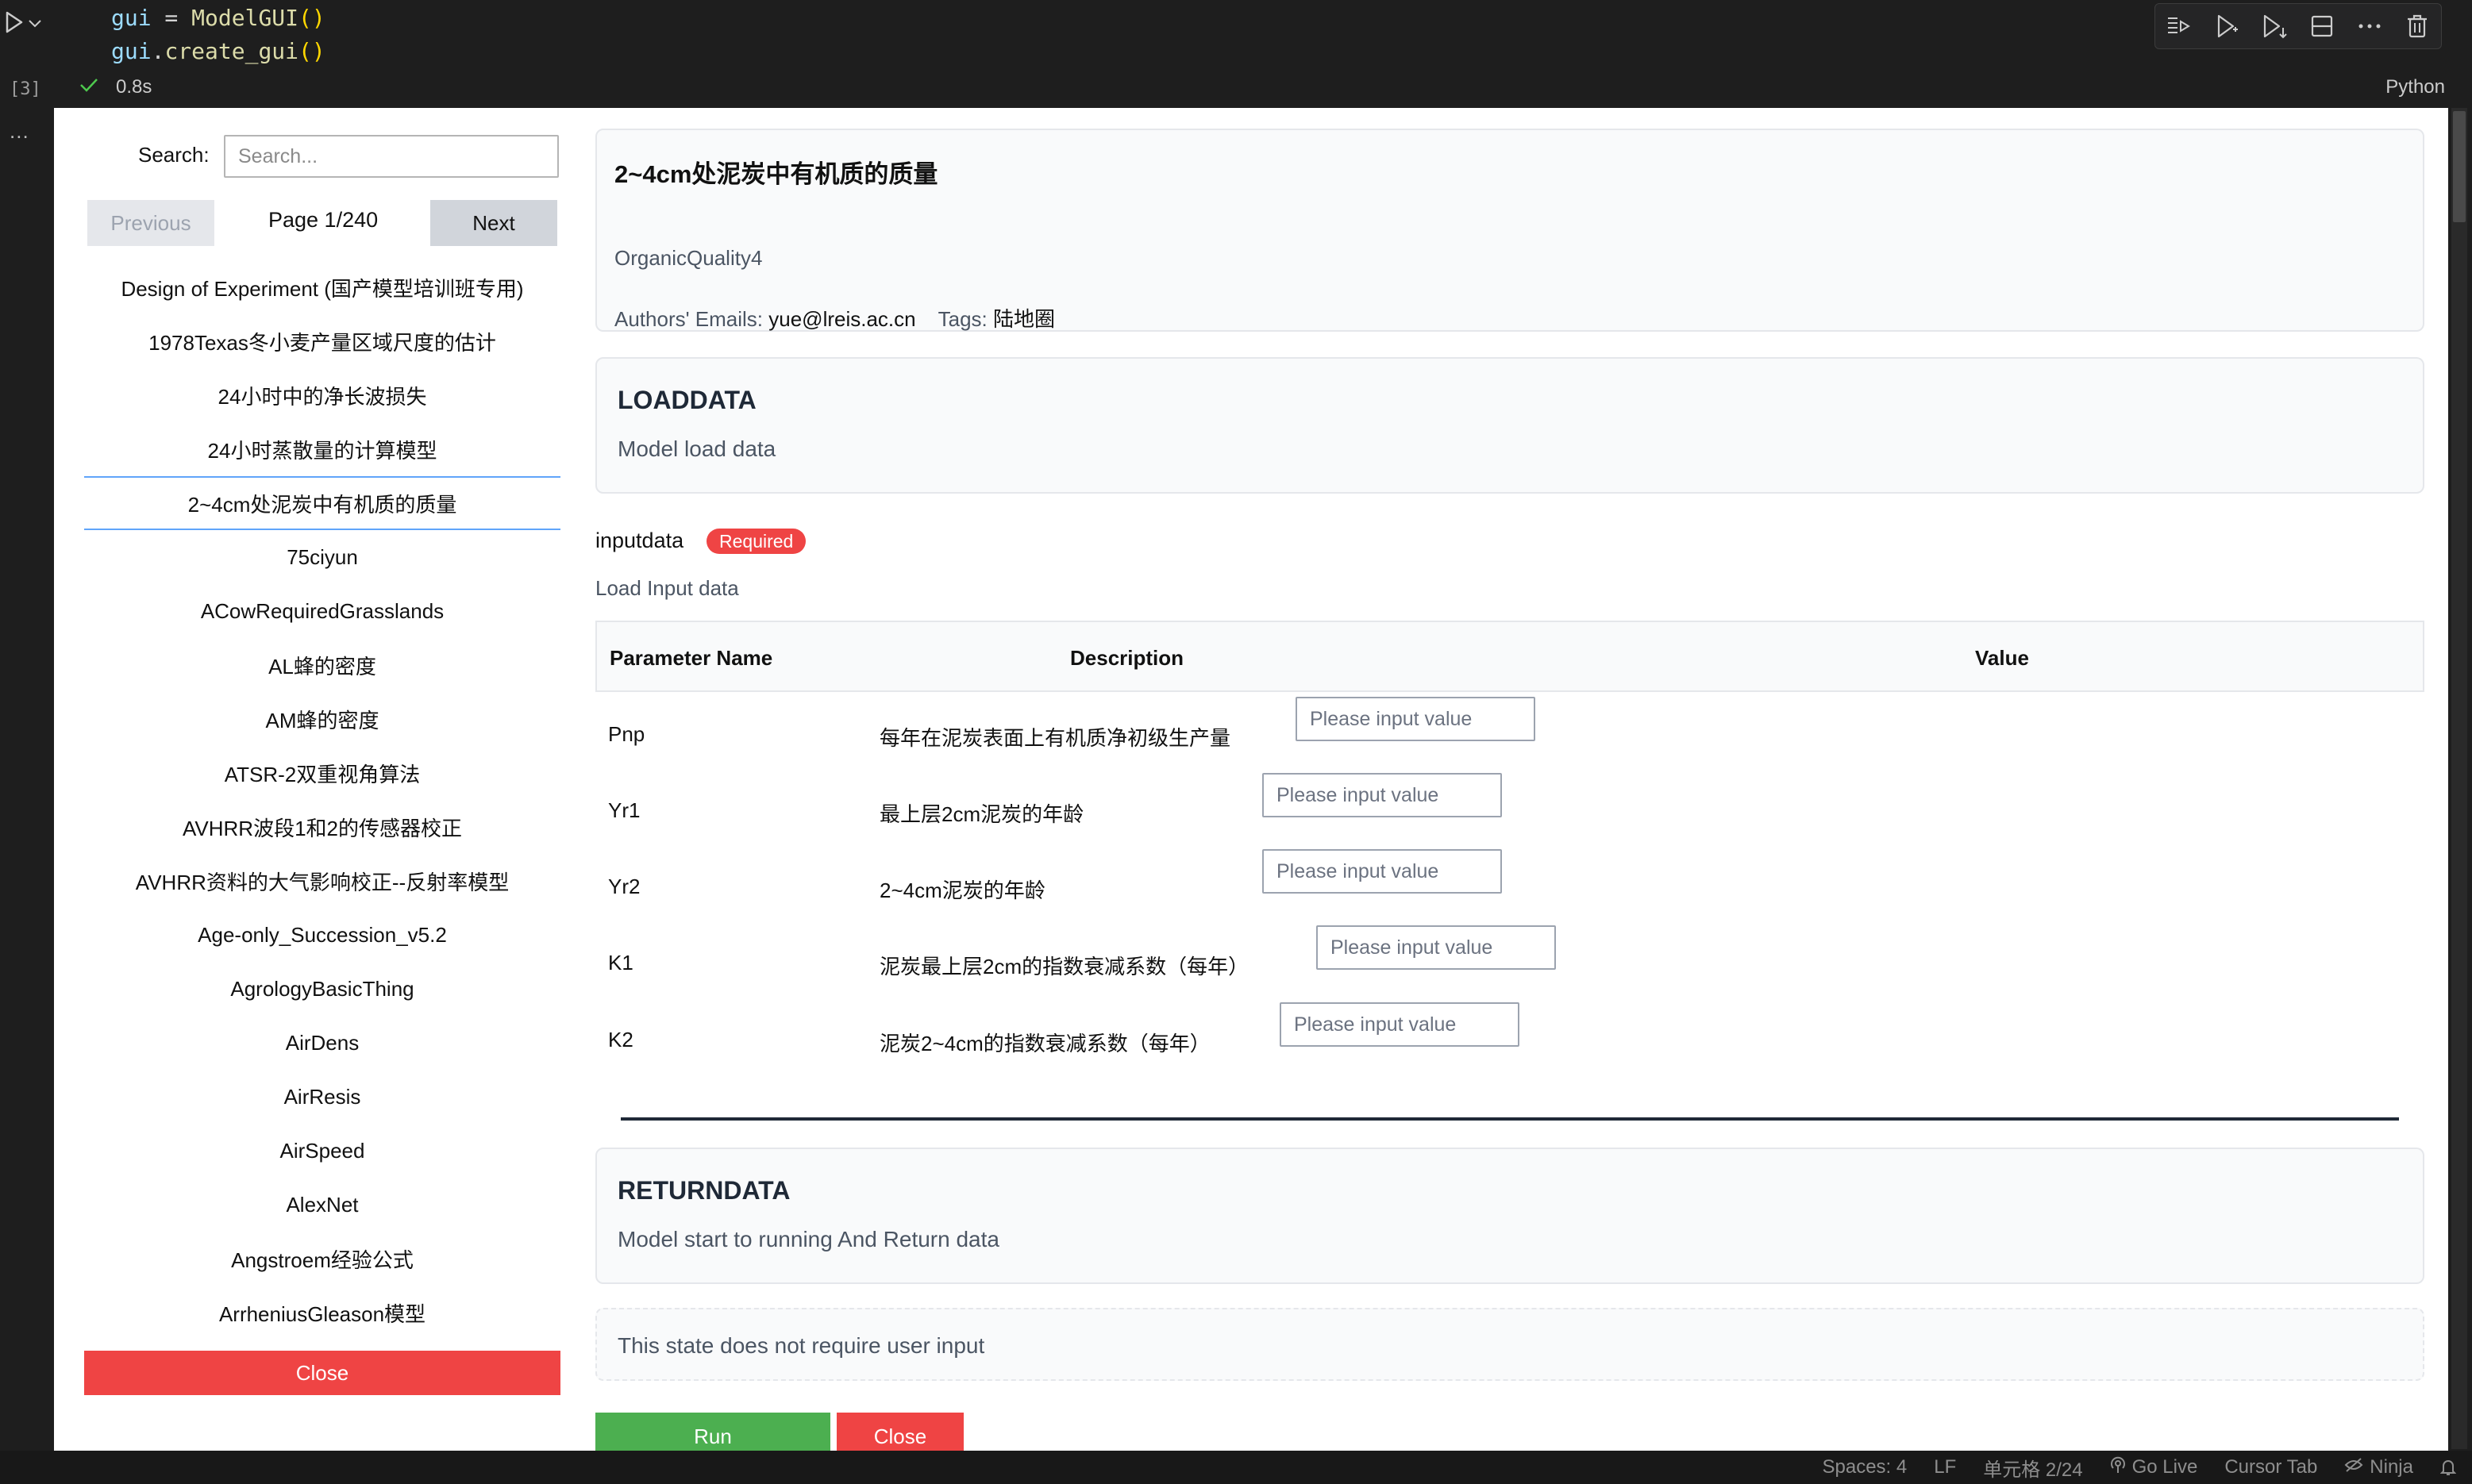  I want to click on model-id: OrganicQuality4, so click(688, 258).